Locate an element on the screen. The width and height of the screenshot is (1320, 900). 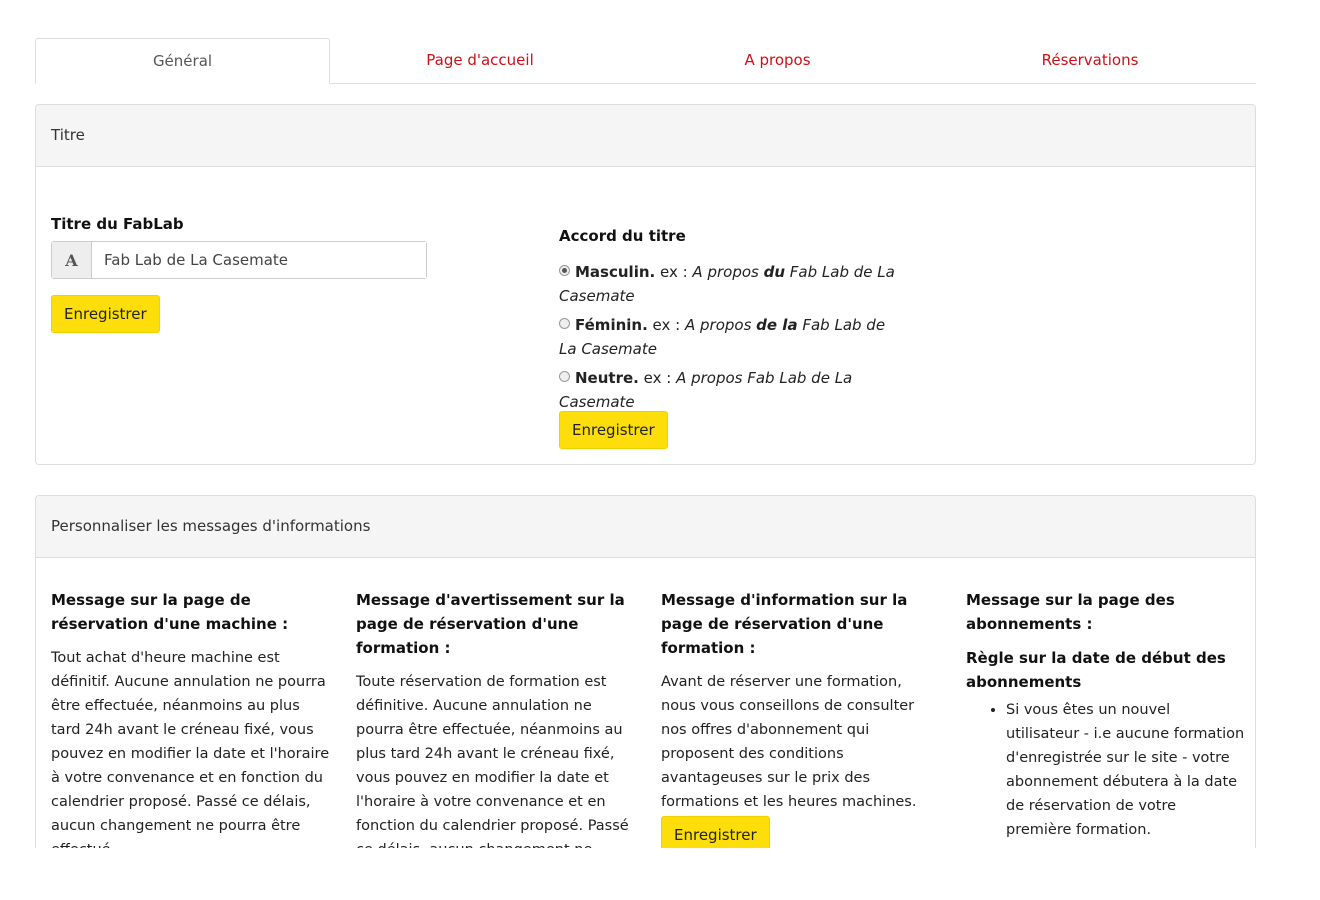
save-title-button: Enregistrer is located at coordinates (105, 314).